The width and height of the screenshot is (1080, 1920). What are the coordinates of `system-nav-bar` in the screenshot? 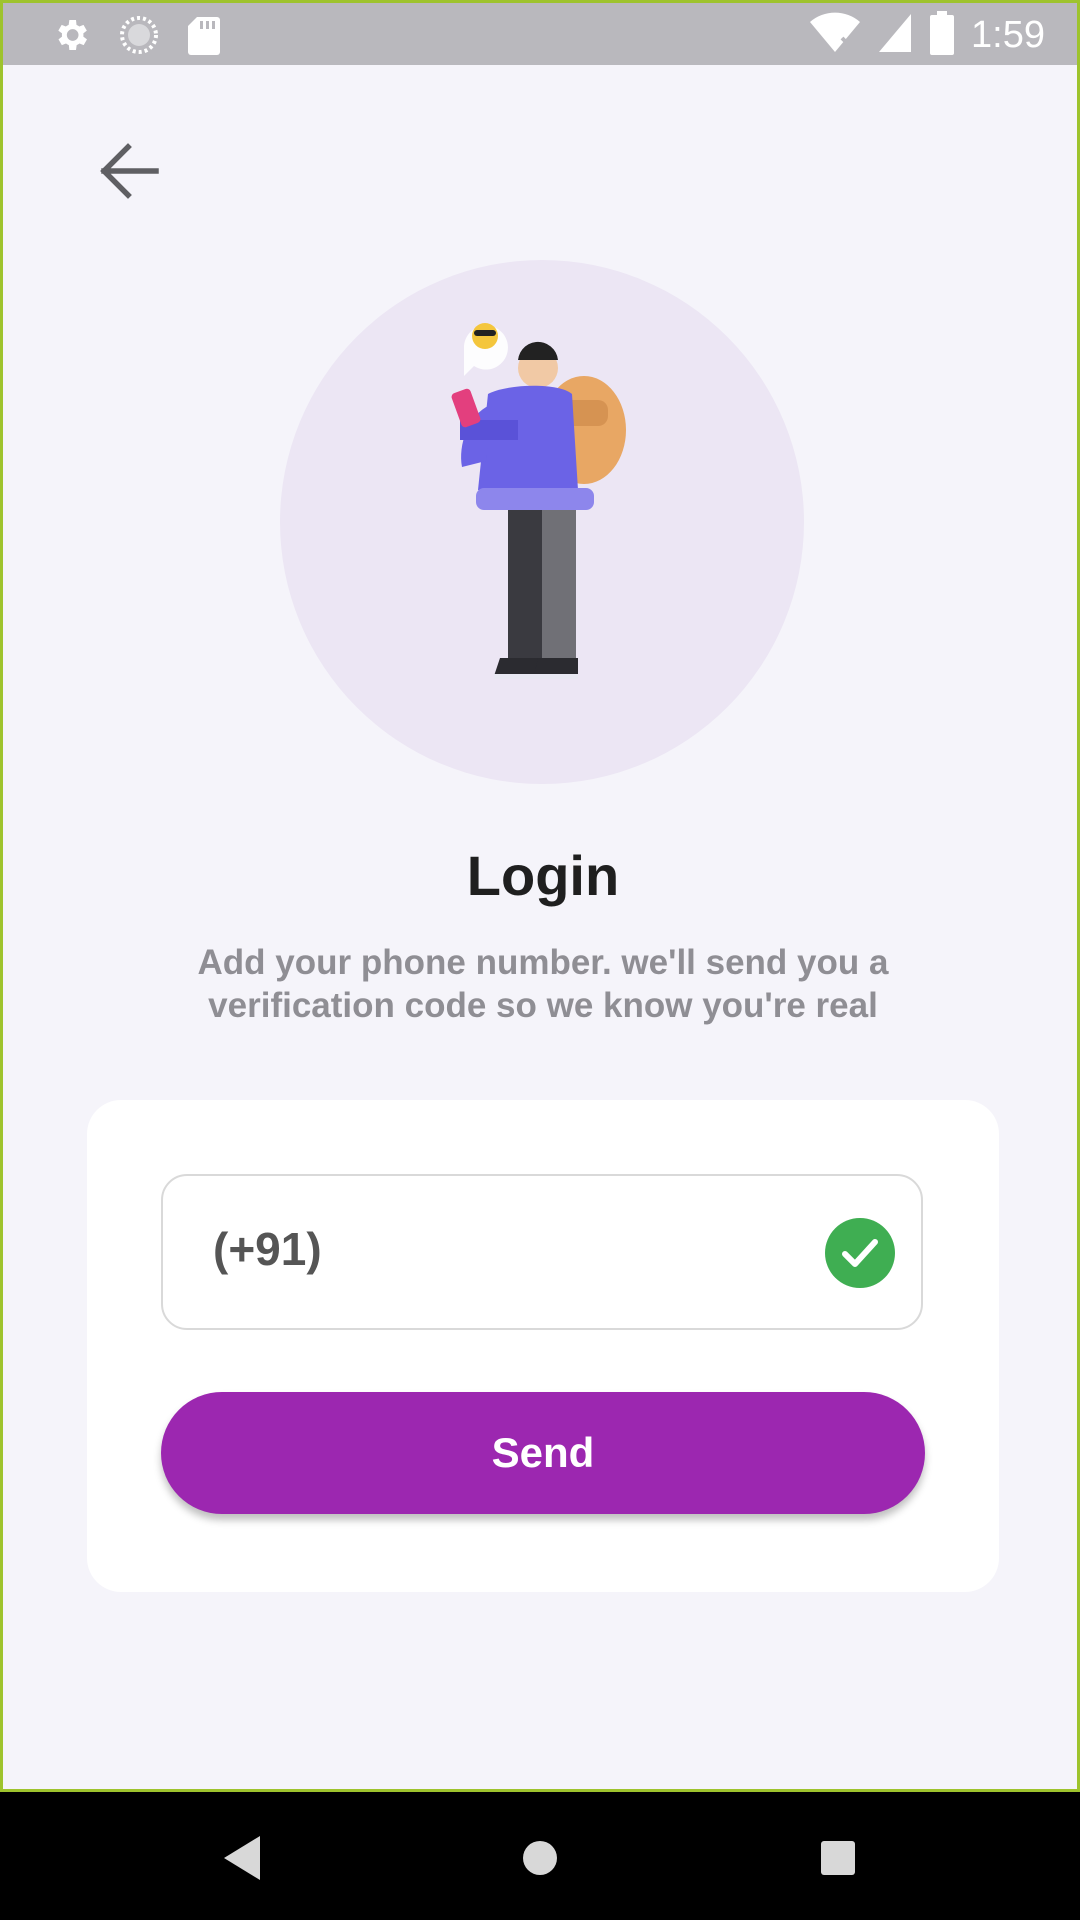 It's located at (540, 1856).